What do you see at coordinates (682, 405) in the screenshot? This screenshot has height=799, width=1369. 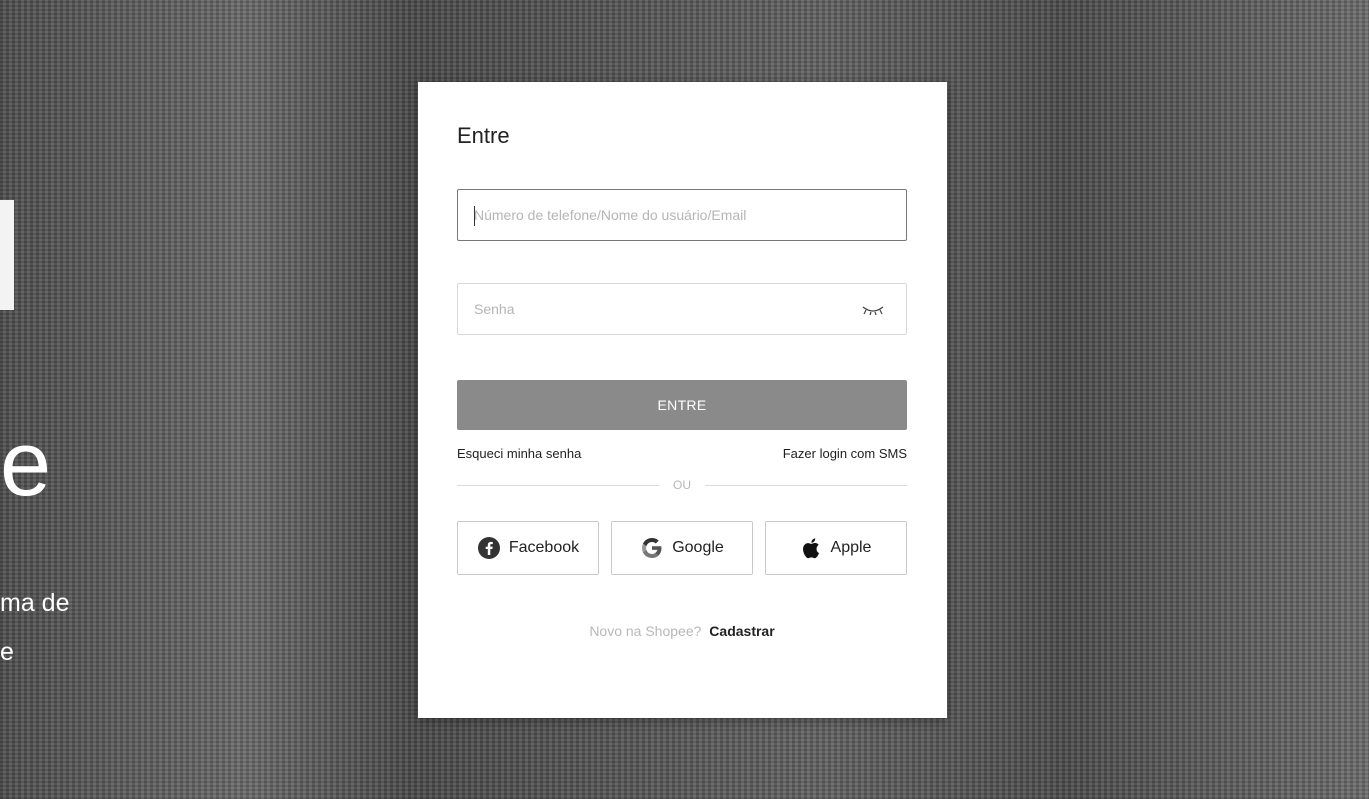 I see `login-submit-button: ENTRE` at bounding box center [682, 405].